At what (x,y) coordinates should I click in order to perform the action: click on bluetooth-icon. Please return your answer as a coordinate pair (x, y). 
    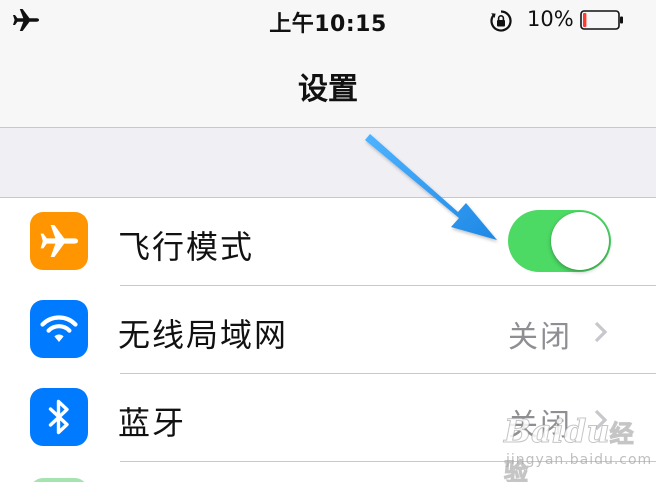
    Looking at the image, I should click on (59, 417).